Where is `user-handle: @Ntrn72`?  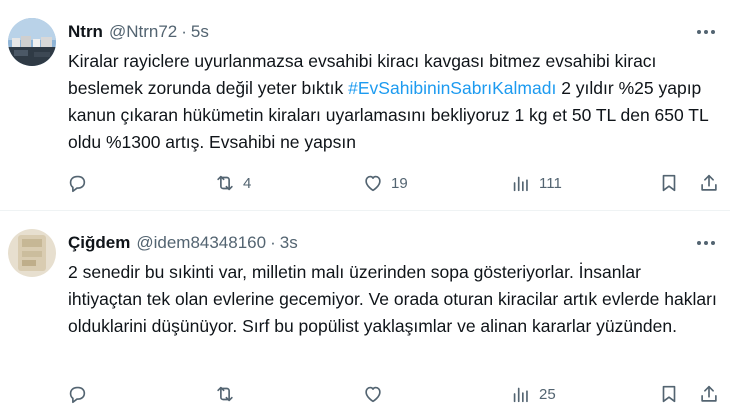
user-handle: @Ntrn72 is located at coordinates (143, 32).